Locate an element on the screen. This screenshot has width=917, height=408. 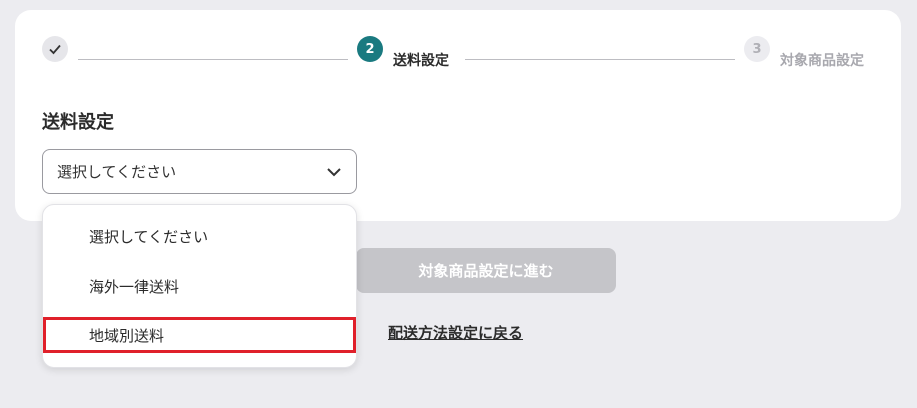
next-to-target-products-button: 対象商品設定に進む is located at coordinates (486, 270).